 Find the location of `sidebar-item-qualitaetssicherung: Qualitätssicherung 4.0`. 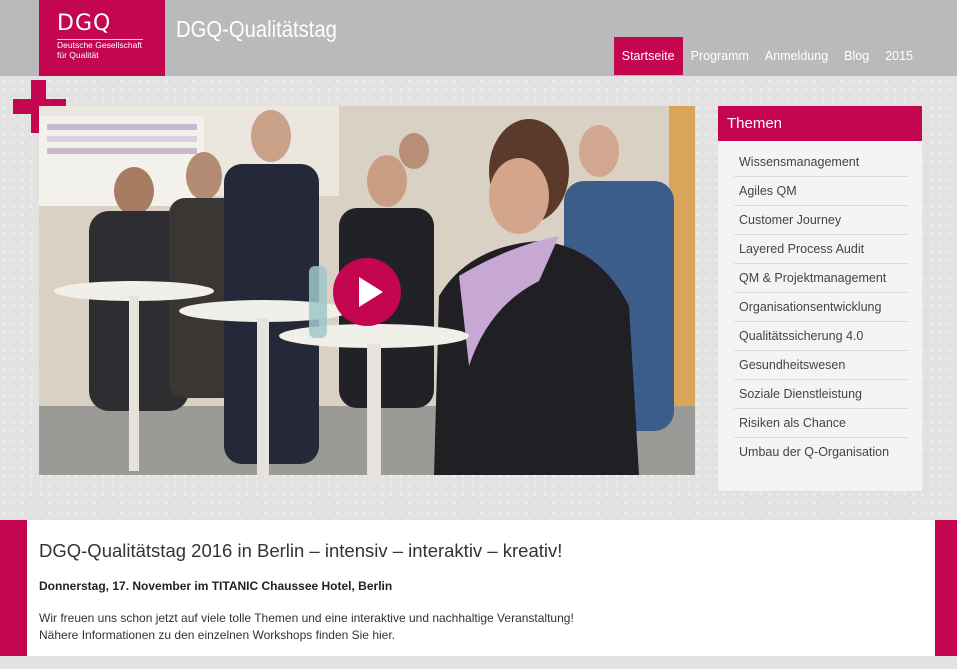

sidebar-item-qualitaetssicherung: Qualitätssicherung 4.0 is located at coordinates (821, 336).